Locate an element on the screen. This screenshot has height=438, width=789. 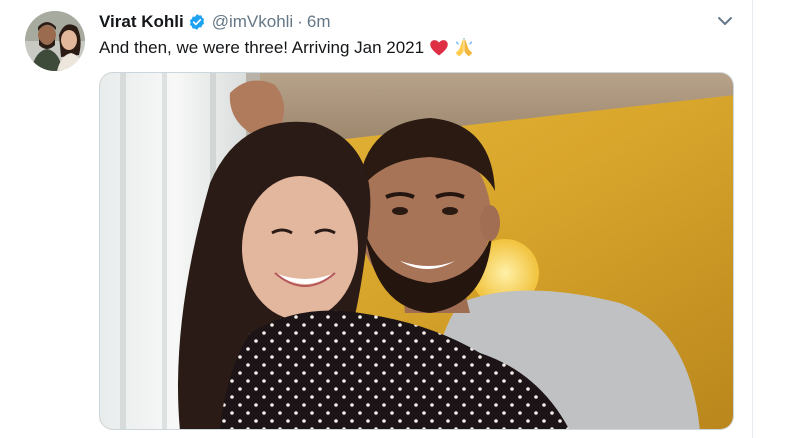
verified-badge-icon is located at coordinates (197, 22).